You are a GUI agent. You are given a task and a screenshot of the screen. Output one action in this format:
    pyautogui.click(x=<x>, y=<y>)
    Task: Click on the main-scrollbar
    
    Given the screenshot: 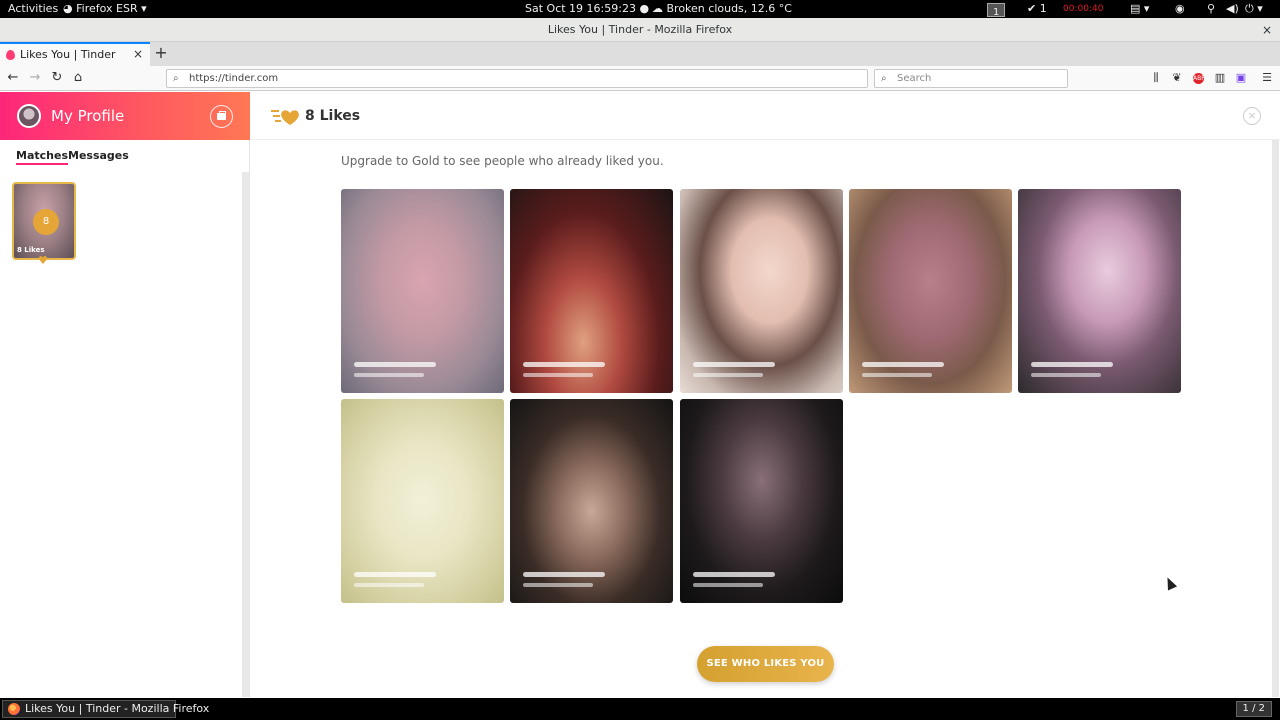 What is the action you would take?
    pyautogui.click(x=1275, y=418)
    